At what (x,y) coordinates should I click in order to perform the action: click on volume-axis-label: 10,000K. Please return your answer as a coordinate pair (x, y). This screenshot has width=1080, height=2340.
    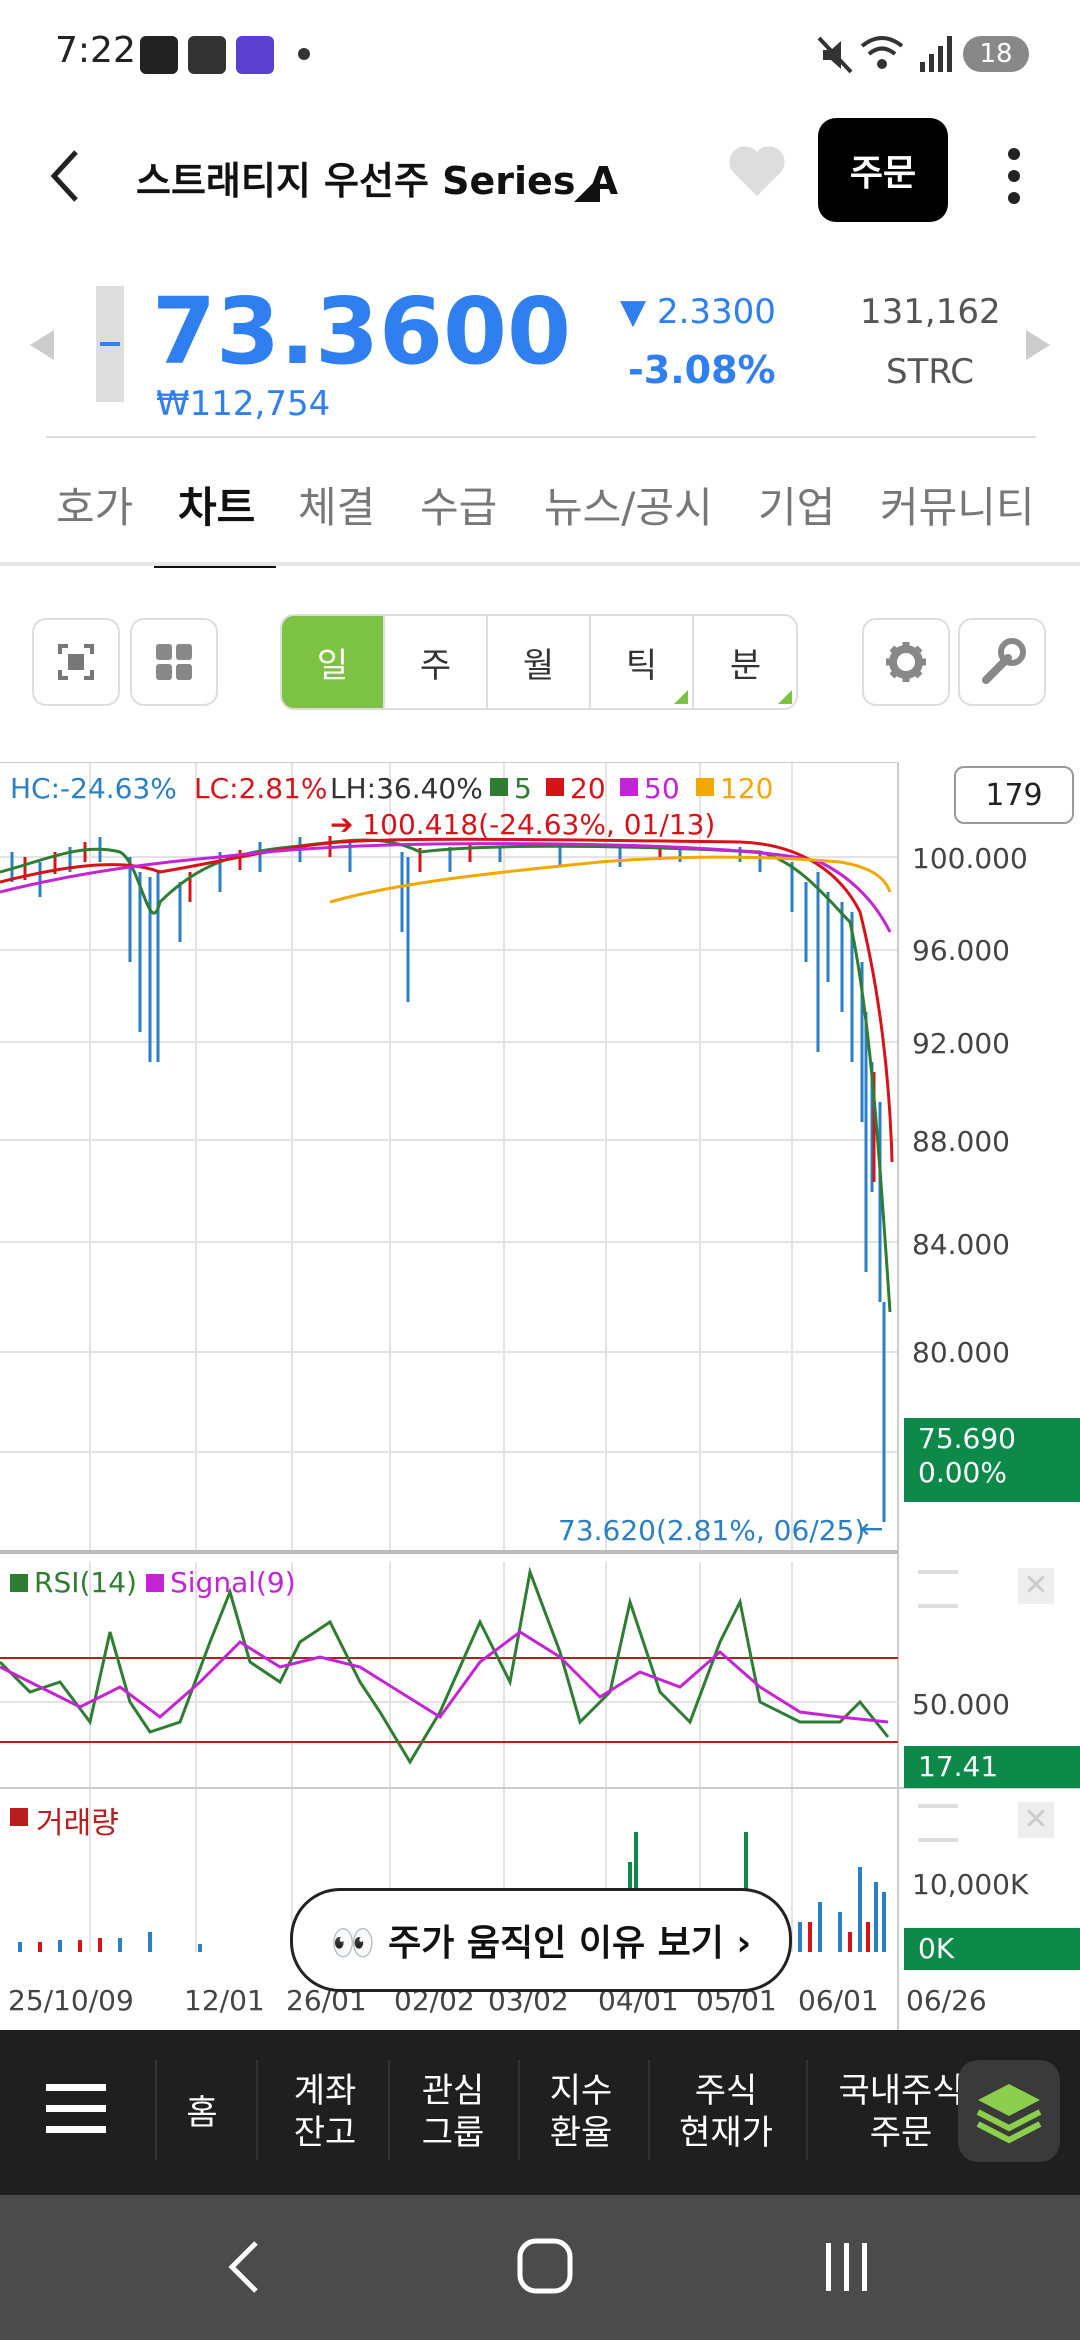
    Looking at the image, I should click on (970, 1884).